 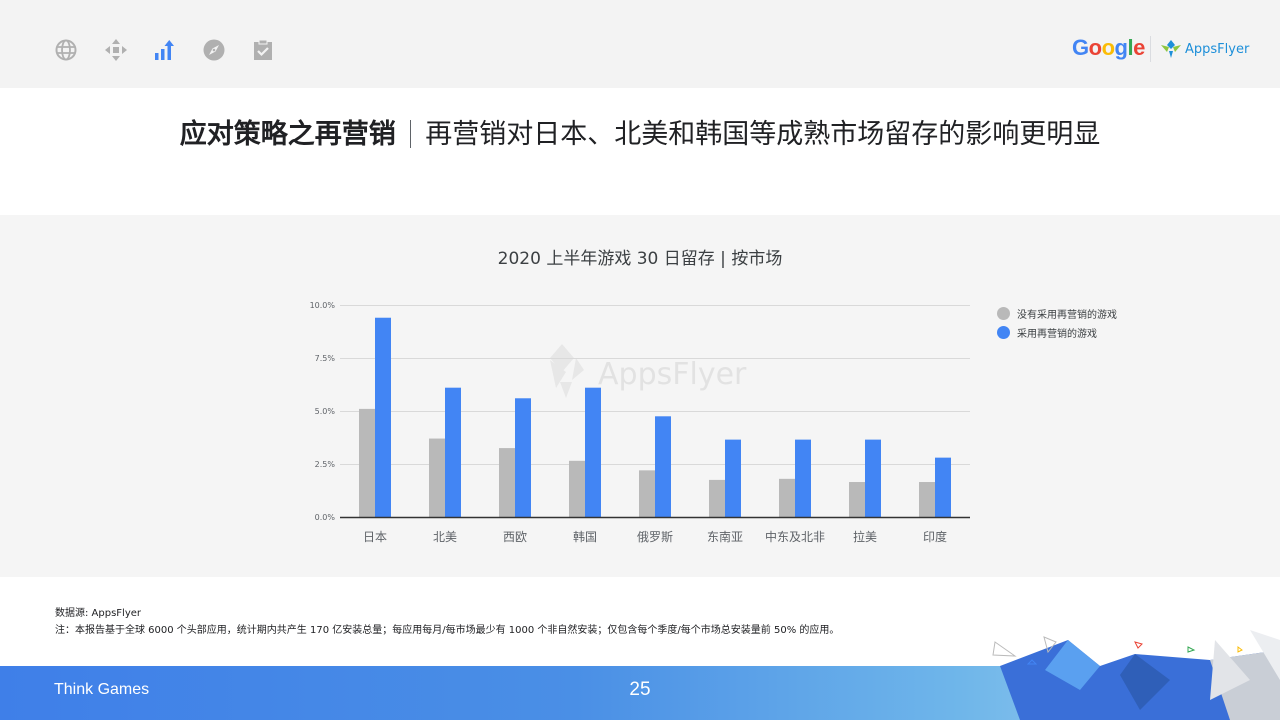 I want to click on x-tick-label: 东南亚, so click(x=725, y=536).